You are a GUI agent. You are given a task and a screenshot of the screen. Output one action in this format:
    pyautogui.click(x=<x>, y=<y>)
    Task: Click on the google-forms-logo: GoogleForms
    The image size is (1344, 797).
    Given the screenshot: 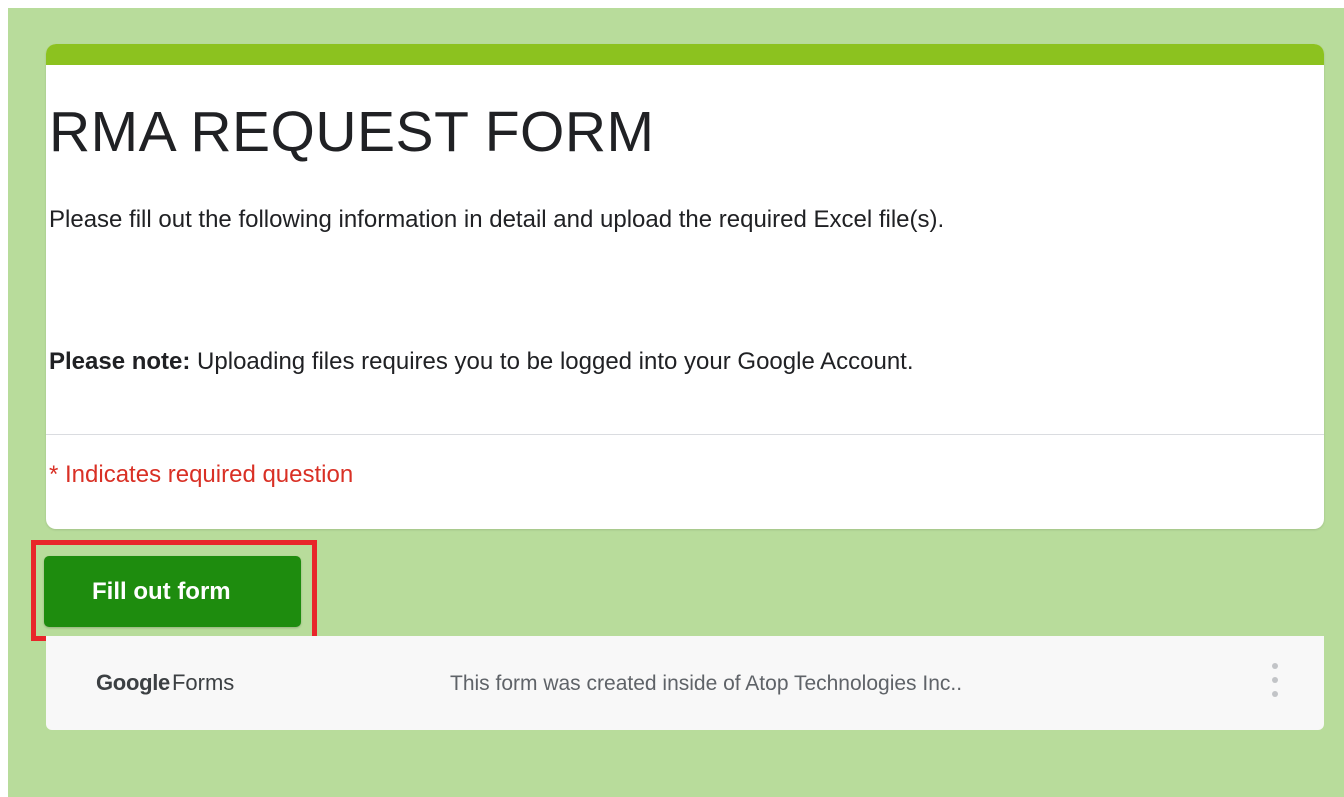 What is the action you would take?
    pyautogui.click(x=165, y=683)
    